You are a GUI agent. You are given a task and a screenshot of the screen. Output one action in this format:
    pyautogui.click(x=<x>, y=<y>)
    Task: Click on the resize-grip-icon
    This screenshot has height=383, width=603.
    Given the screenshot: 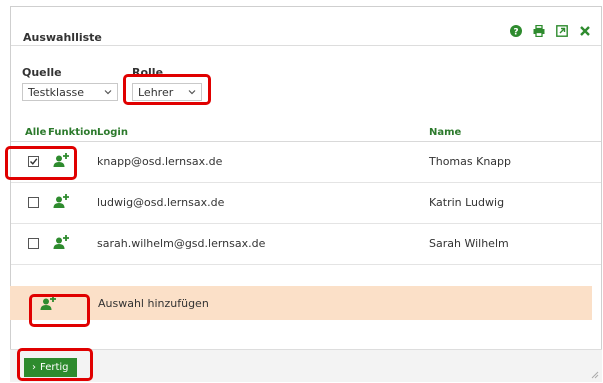 What is the action you would take?
    pyautogui.click(x=594, y=374)
    